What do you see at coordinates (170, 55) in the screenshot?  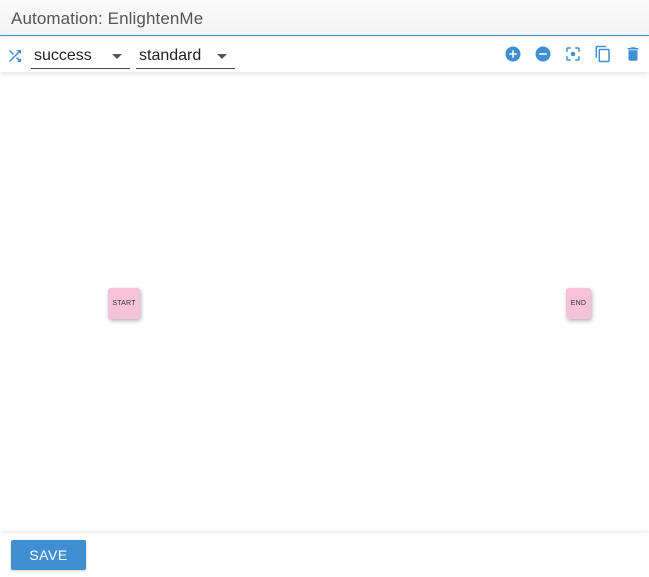 I see `type-select-value: standard` at bounding box center [170, 55].